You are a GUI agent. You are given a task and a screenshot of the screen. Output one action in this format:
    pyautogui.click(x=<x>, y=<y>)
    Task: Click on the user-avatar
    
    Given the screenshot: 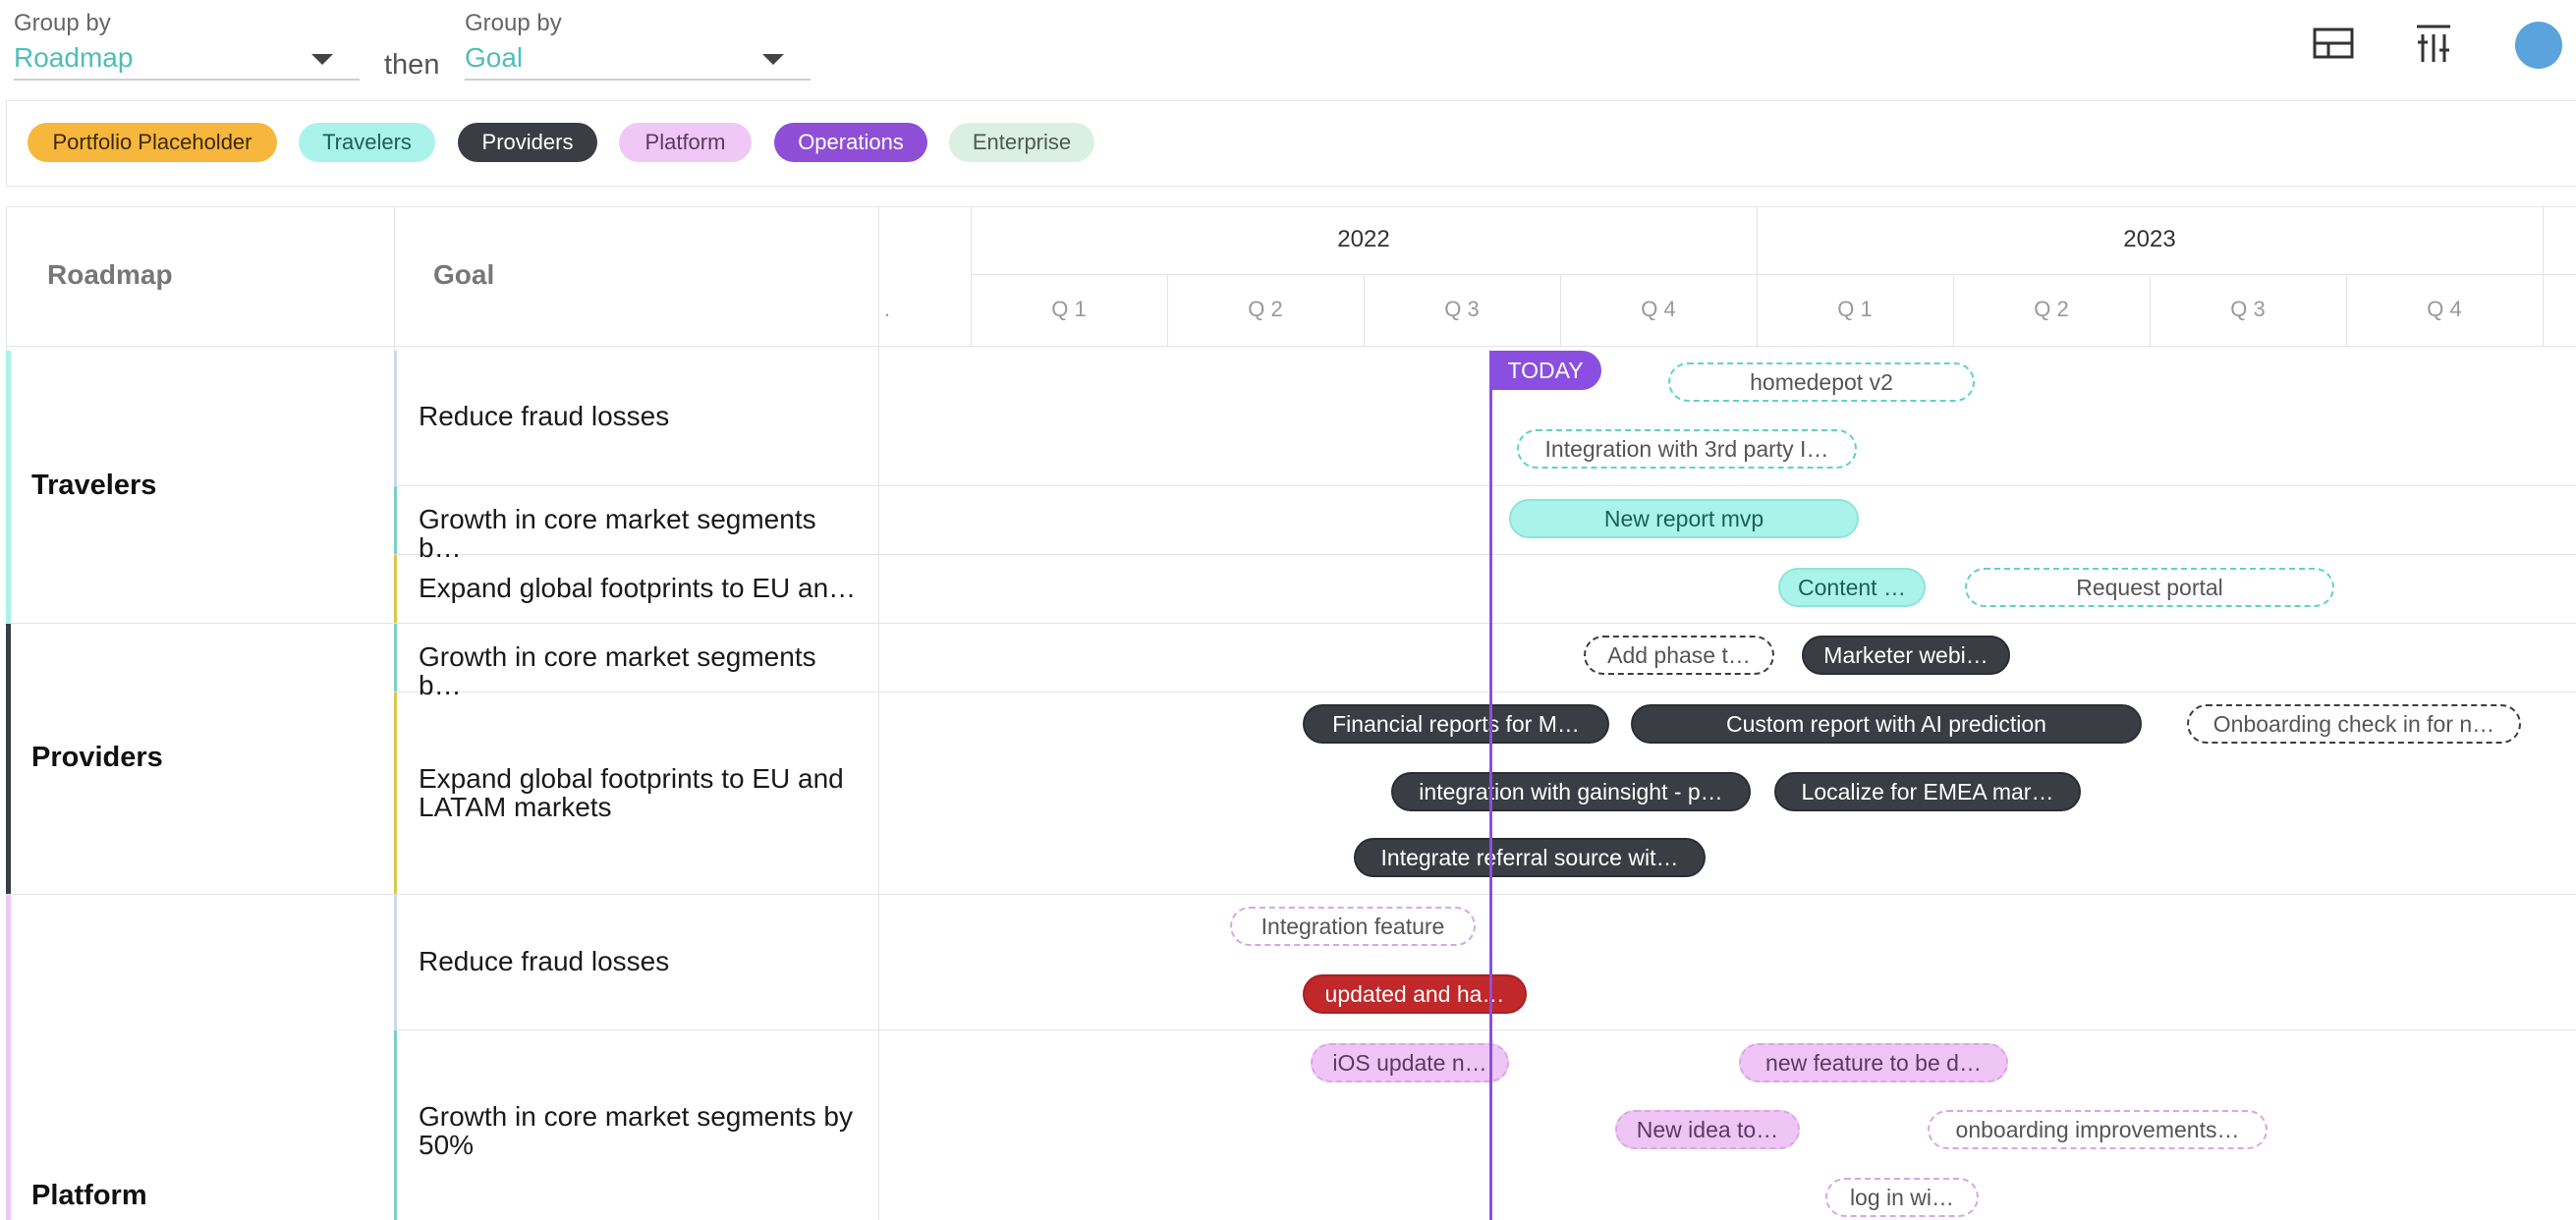 What is the action you would take?
    pyautogui.click(x=2538, y=45)
    